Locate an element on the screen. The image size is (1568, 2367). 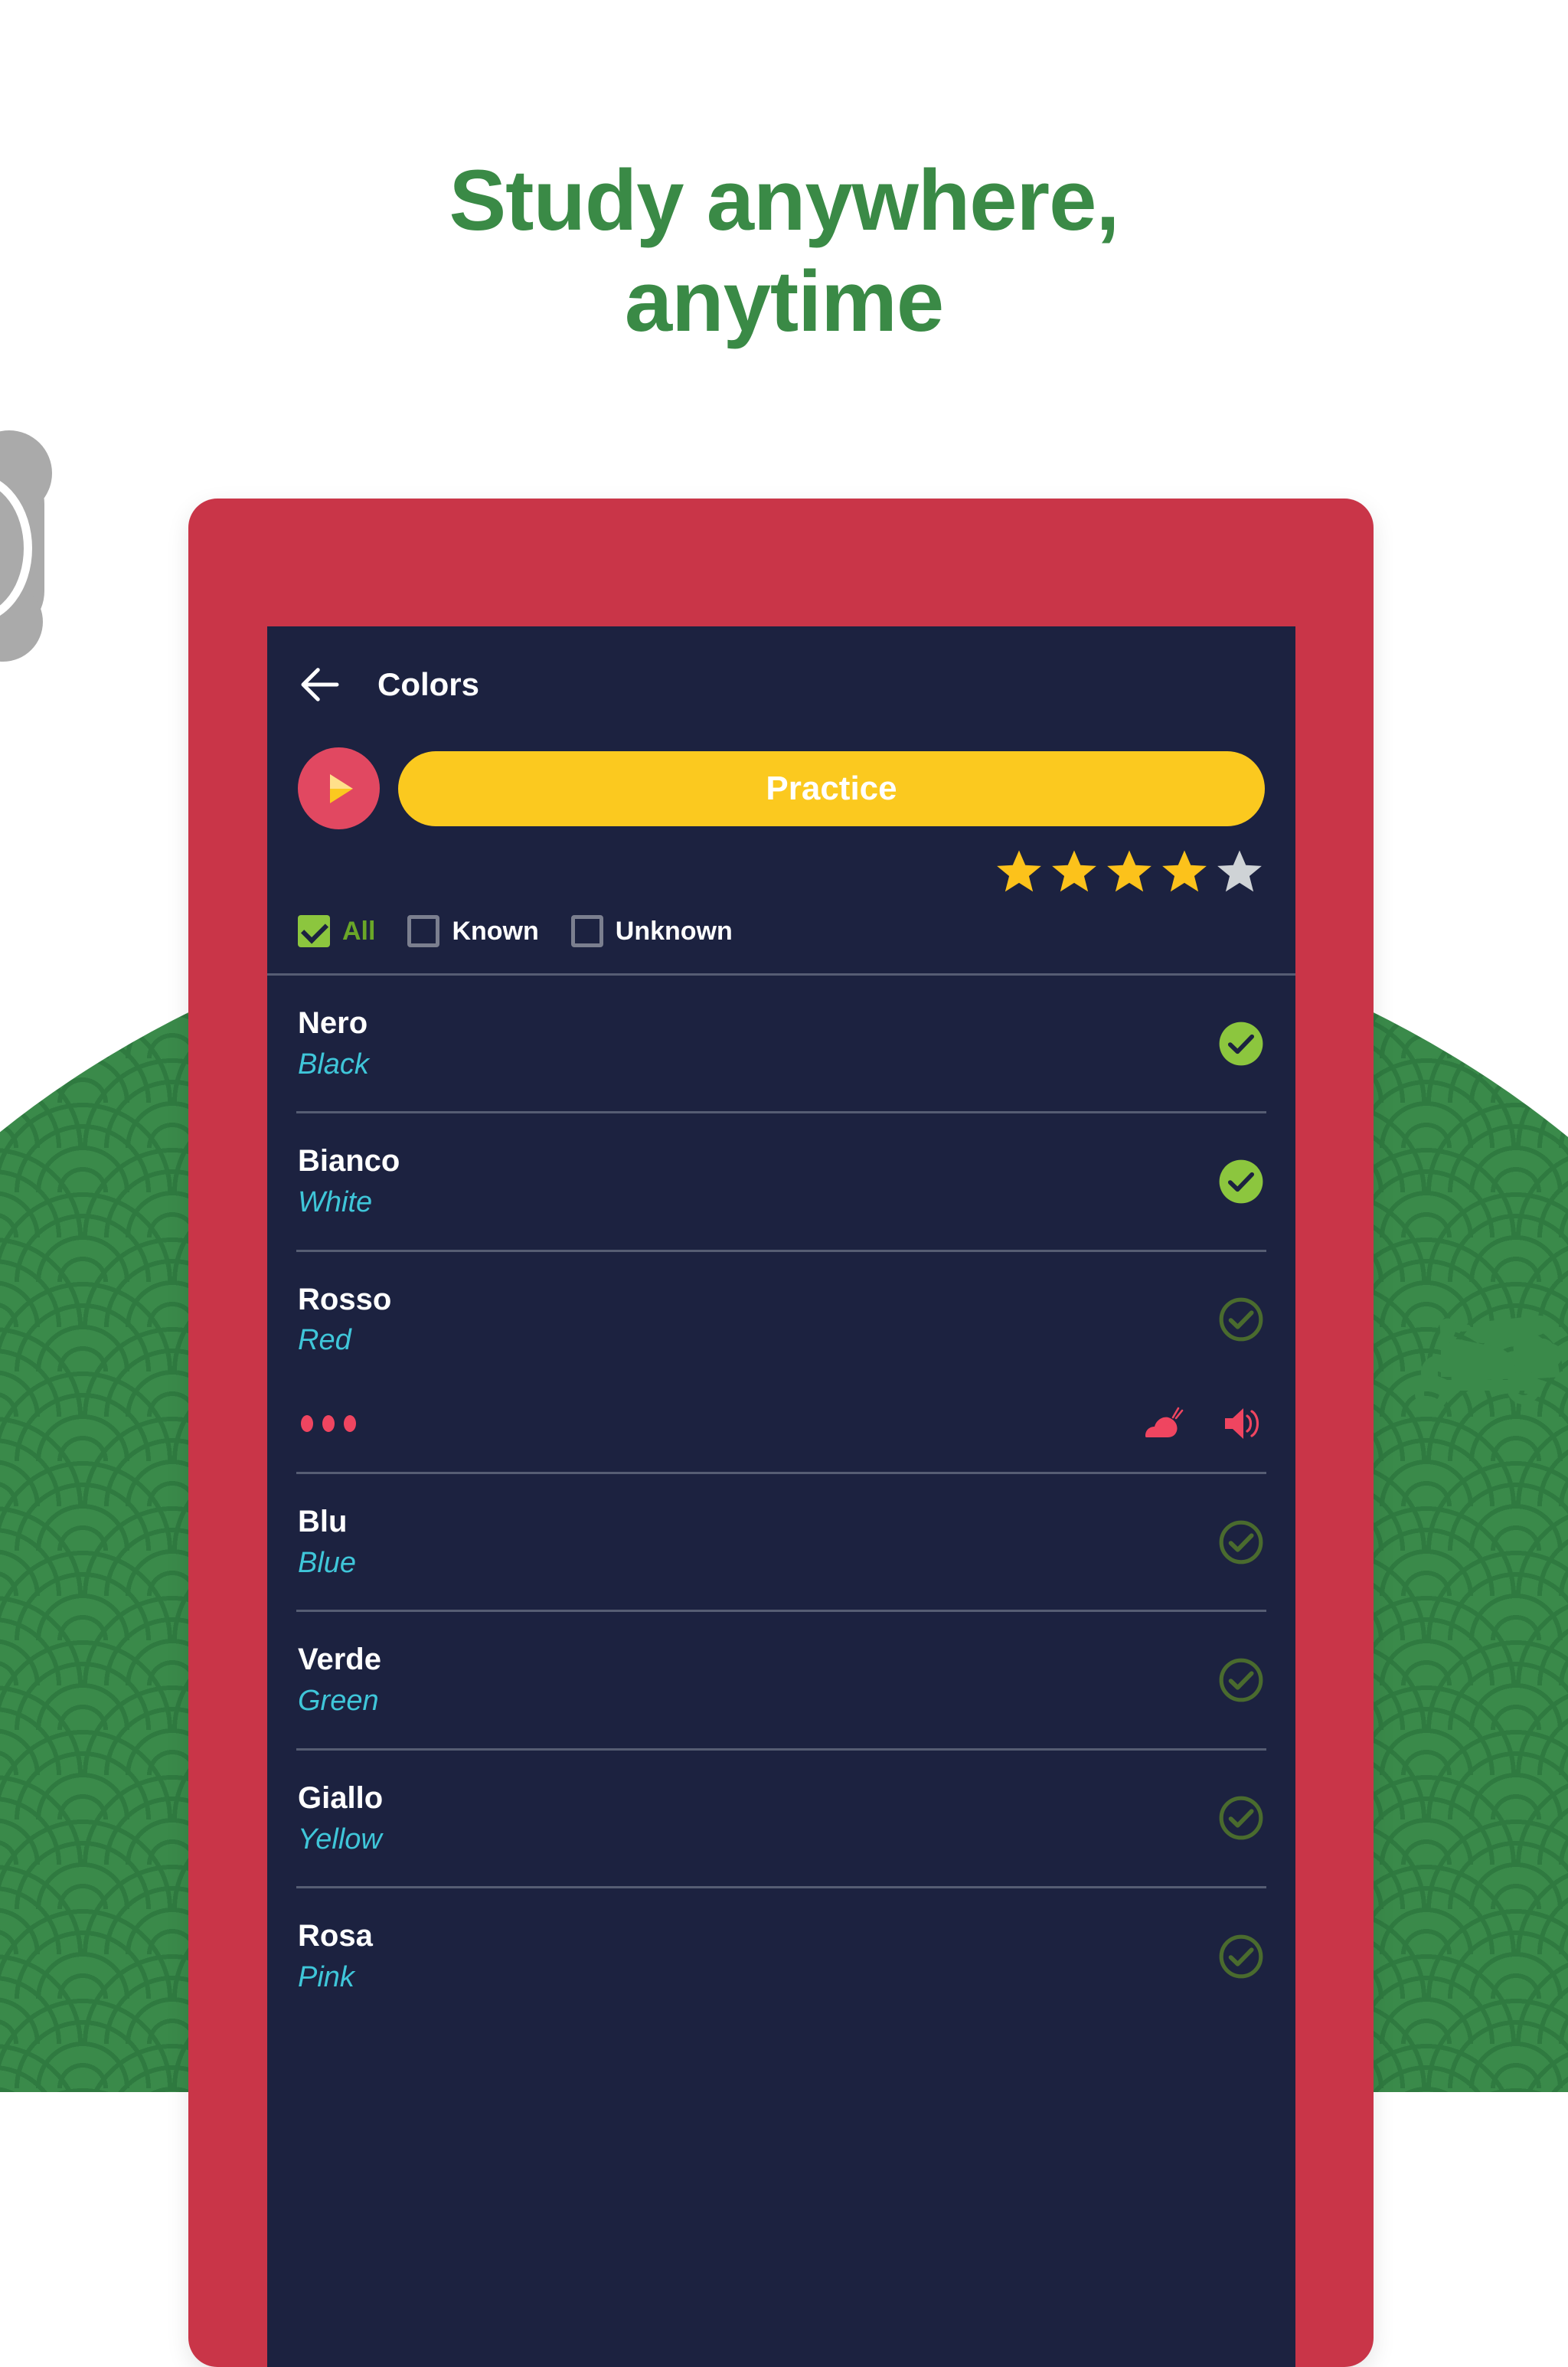
headline-line-1: Study anywhere, is located at coordinates (784, 200).